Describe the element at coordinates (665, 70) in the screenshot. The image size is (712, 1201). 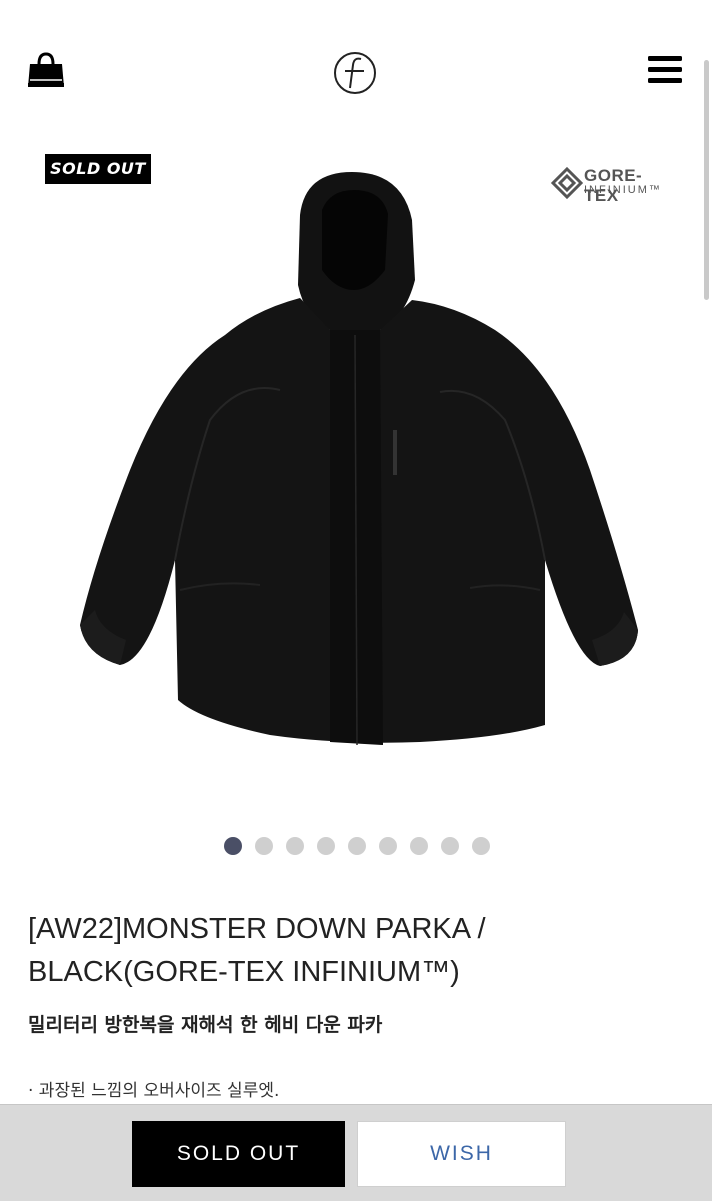
I see `hamburger-menu-icon` at that location.